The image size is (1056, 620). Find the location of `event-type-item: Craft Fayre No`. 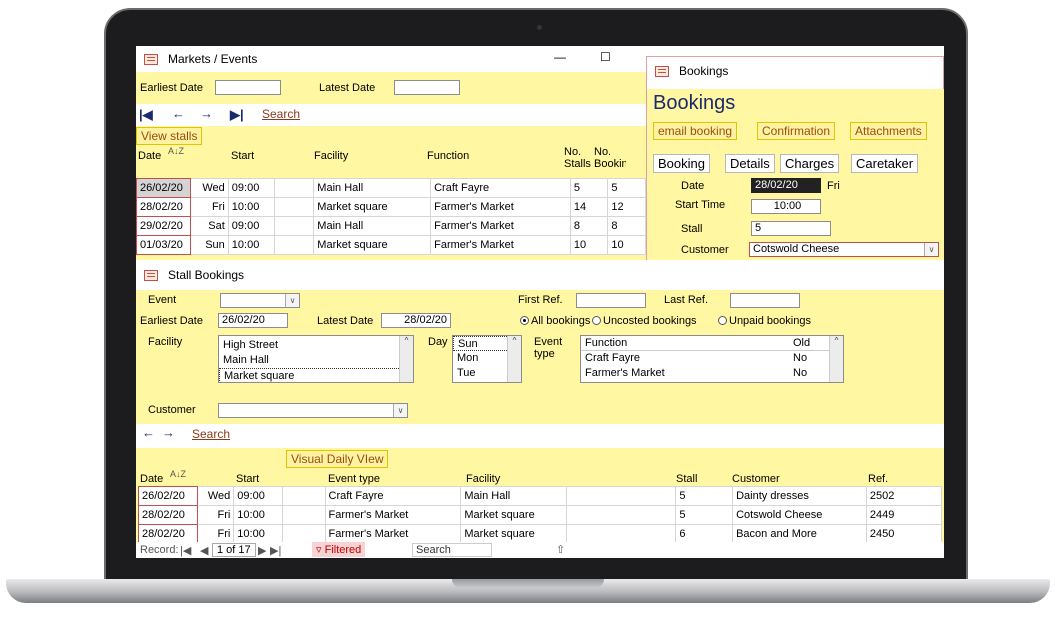

event-type-item: Craft Fayre No is located at coordinates (712, 358).